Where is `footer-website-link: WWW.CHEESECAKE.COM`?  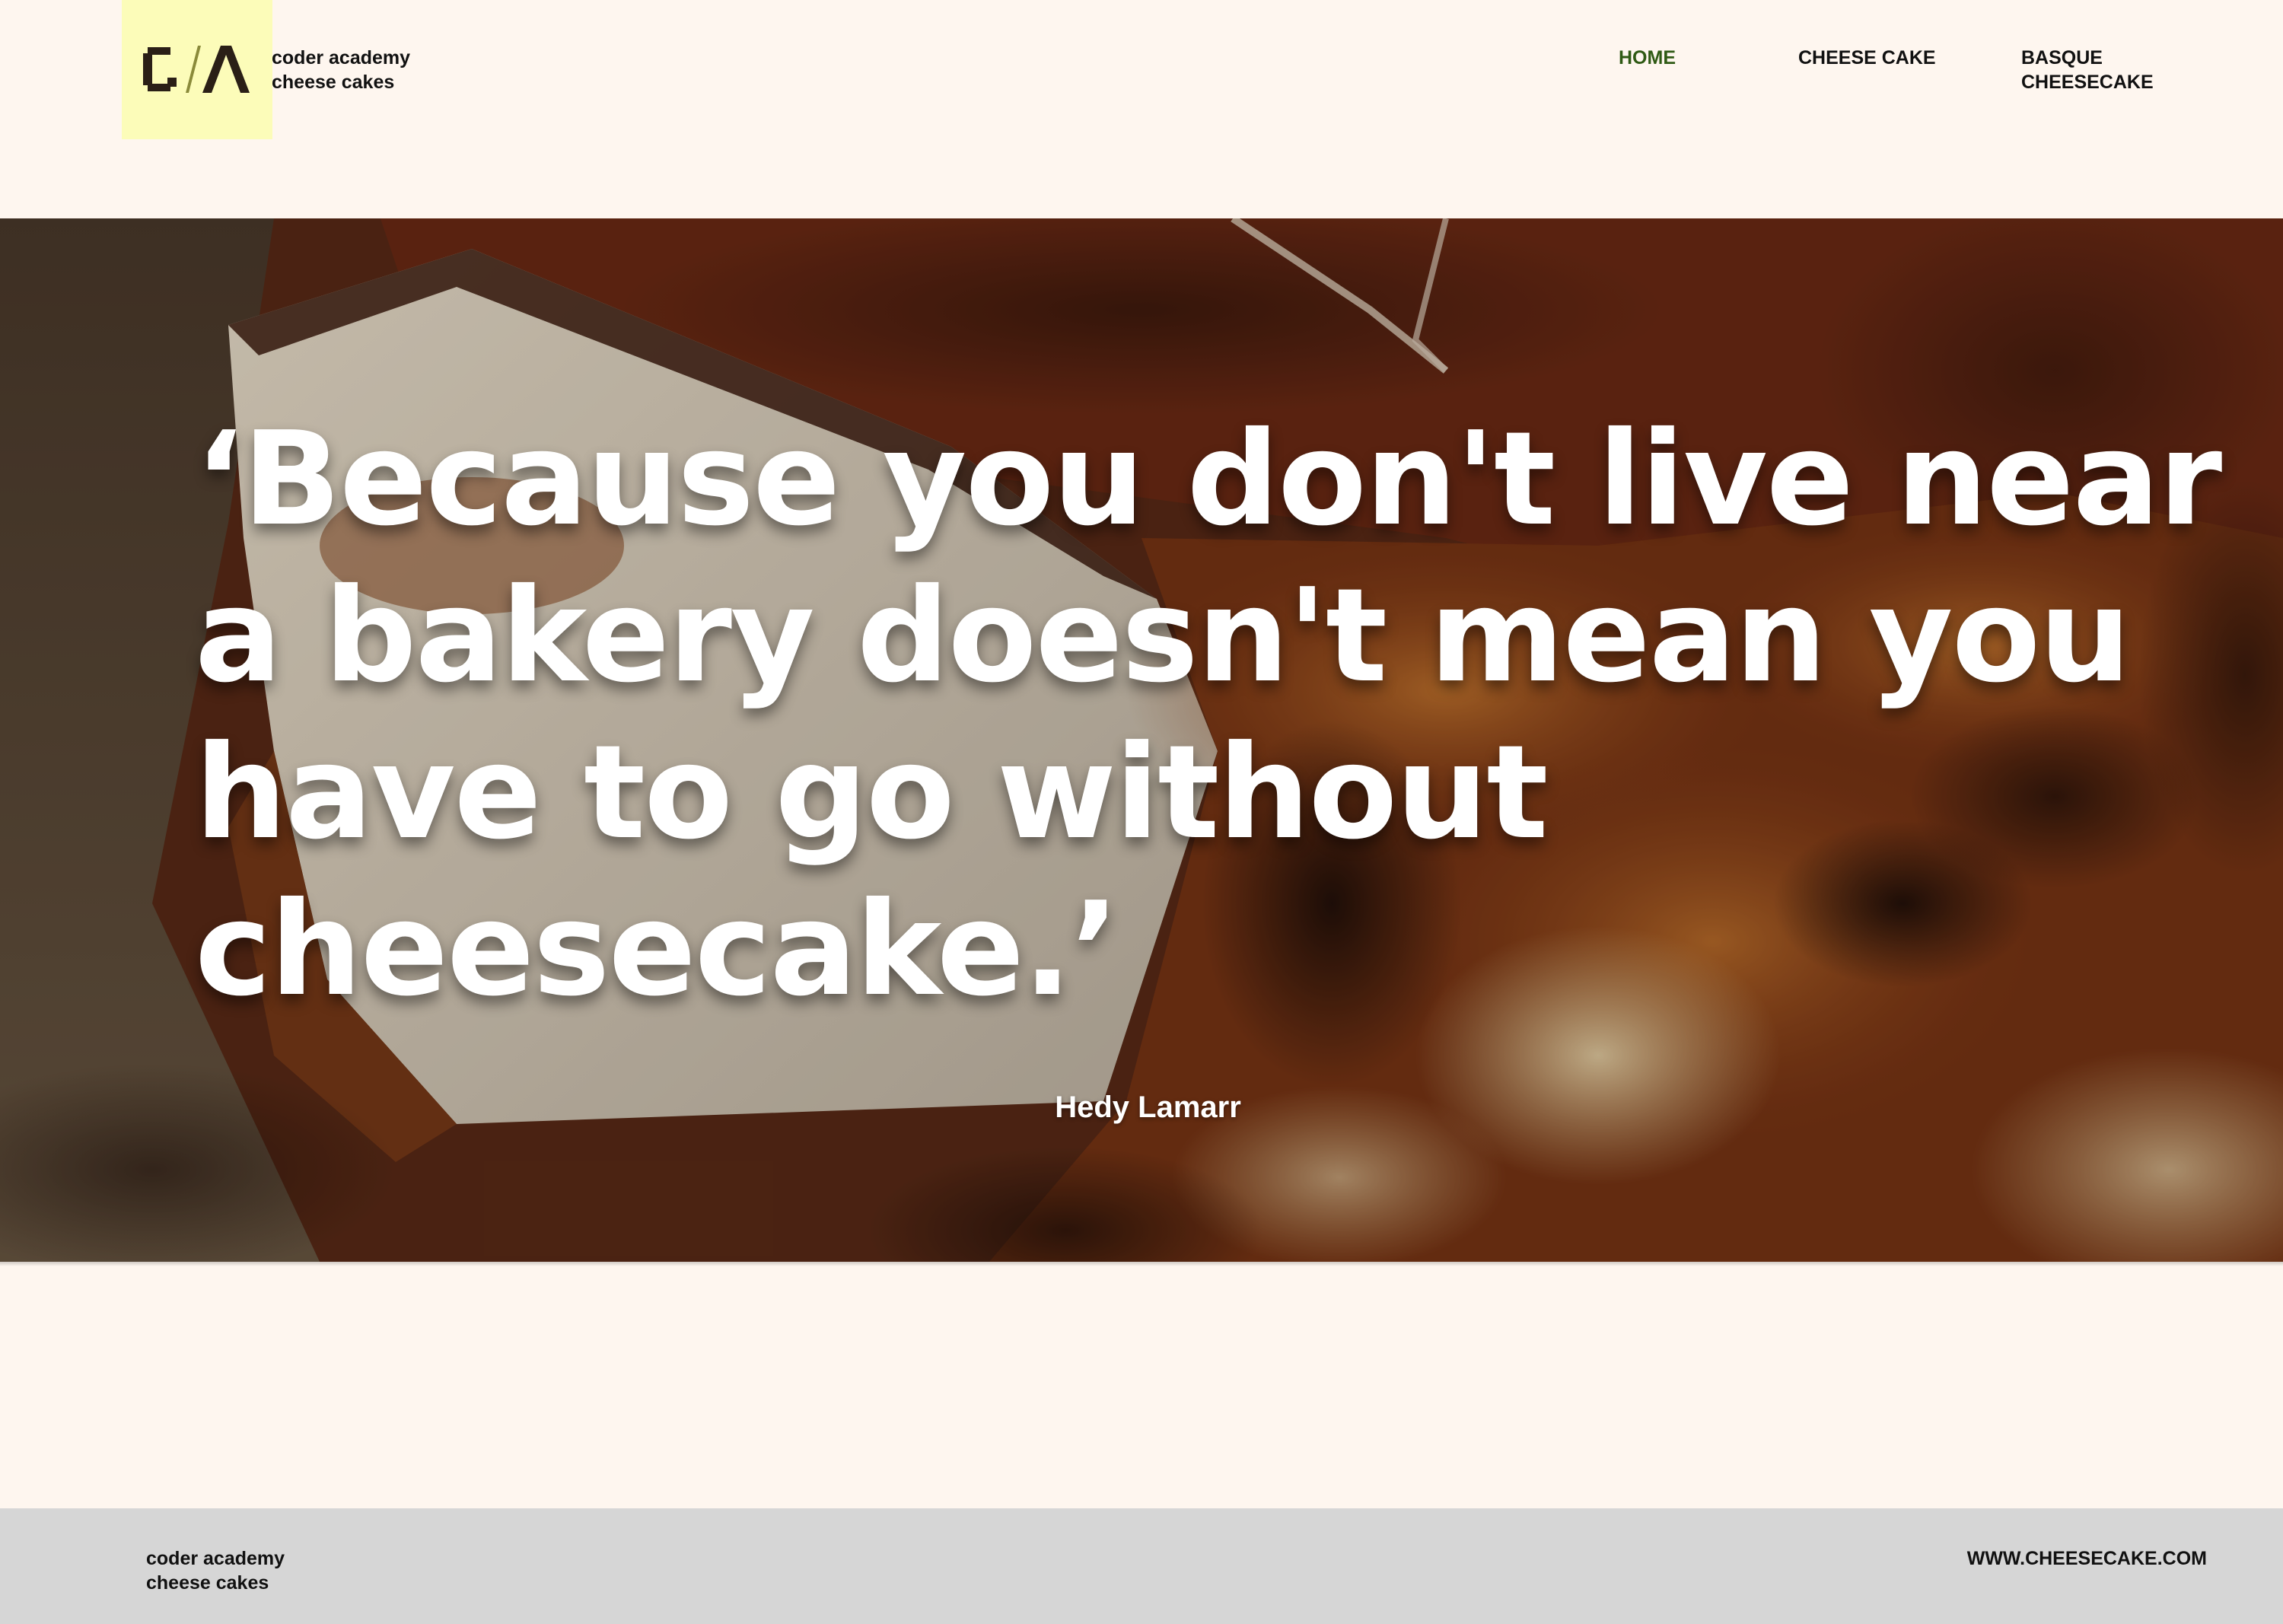 footer-website-link: WWW.CHEESECAKE.COM is located at coordinates (2087, 1558).